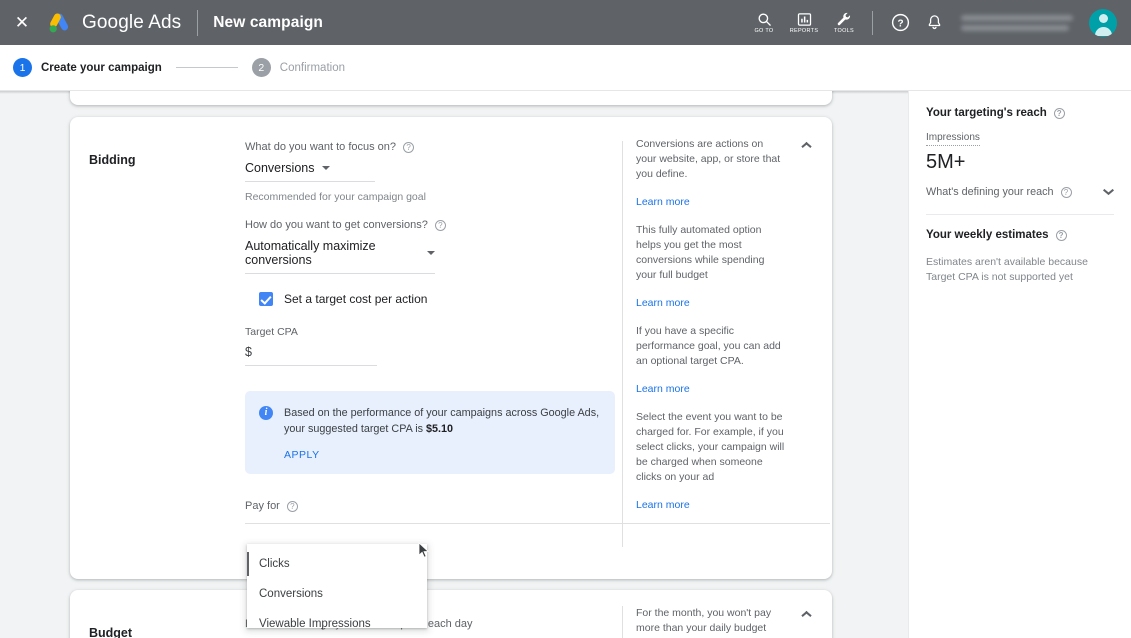 This screenshot has height=638, width=1131. What do you see at coordinates (440, 429) in the screenshot?
I see `suggested-cpa-value: $5.10` at bounding box center [440, 429].